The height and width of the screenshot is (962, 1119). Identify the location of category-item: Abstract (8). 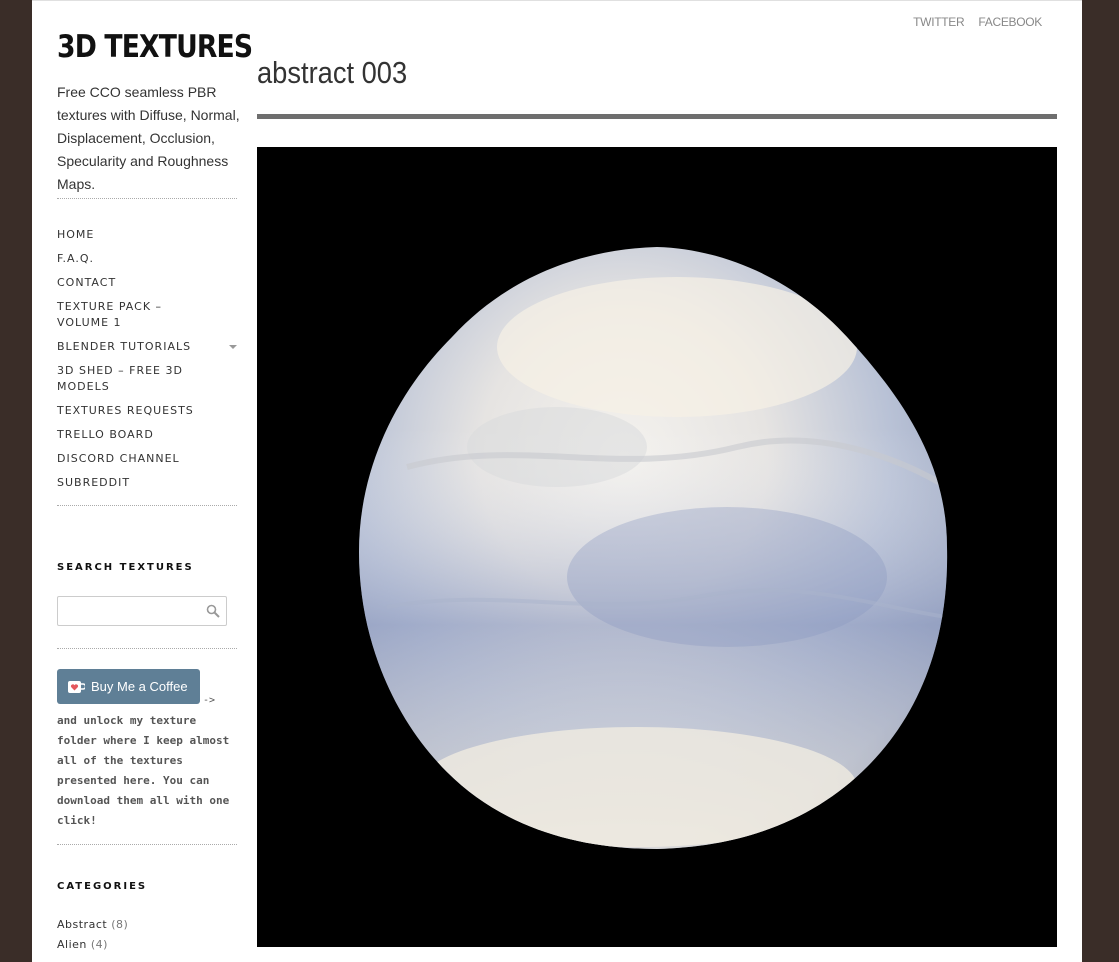
(92, 925).